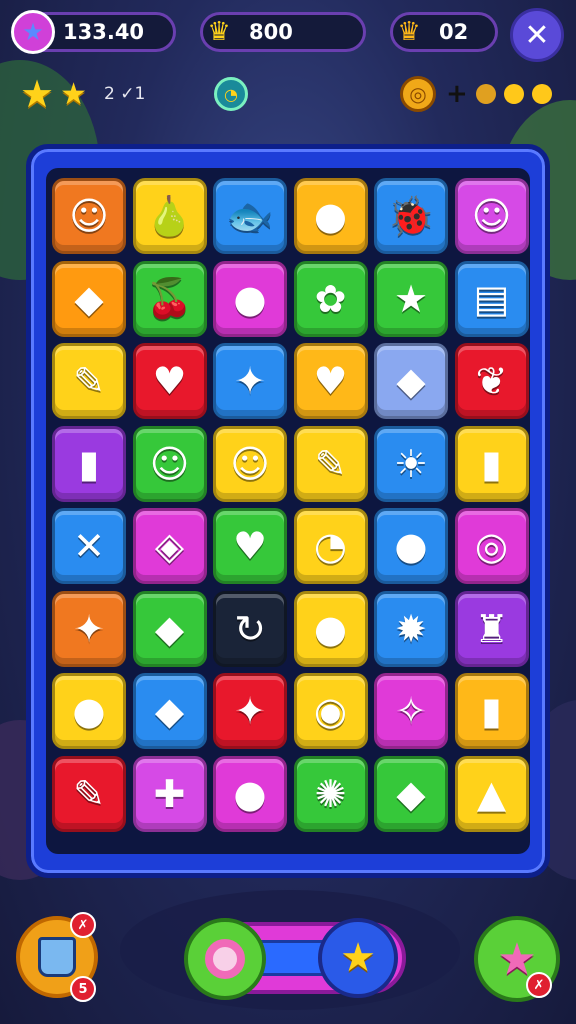 The height and width of the screenshot is (1024, 576). I want to click on tile-item-icon: ▮, so click(491, 463).